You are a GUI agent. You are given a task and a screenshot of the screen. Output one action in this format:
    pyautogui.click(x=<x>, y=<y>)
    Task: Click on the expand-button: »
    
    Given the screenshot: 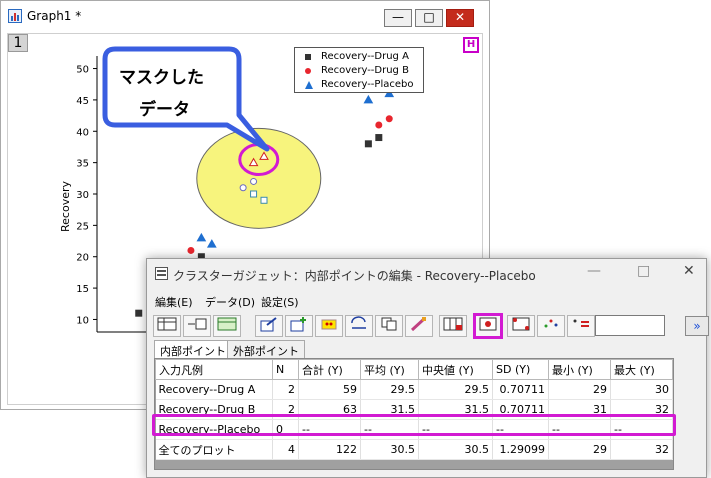 What is the action you would take?
    pyautogui.click(x=697, y=326)
    